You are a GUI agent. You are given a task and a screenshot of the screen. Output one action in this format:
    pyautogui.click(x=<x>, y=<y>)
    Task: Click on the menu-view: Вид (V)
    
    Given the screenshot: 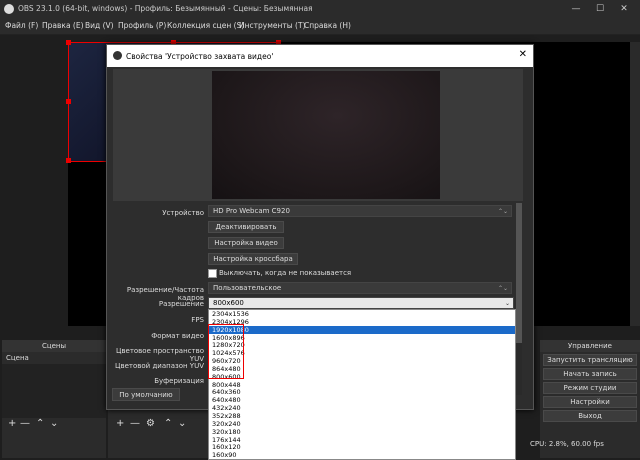 What is the action you would take?
    pyautogui.click(x=99, y=25)
    